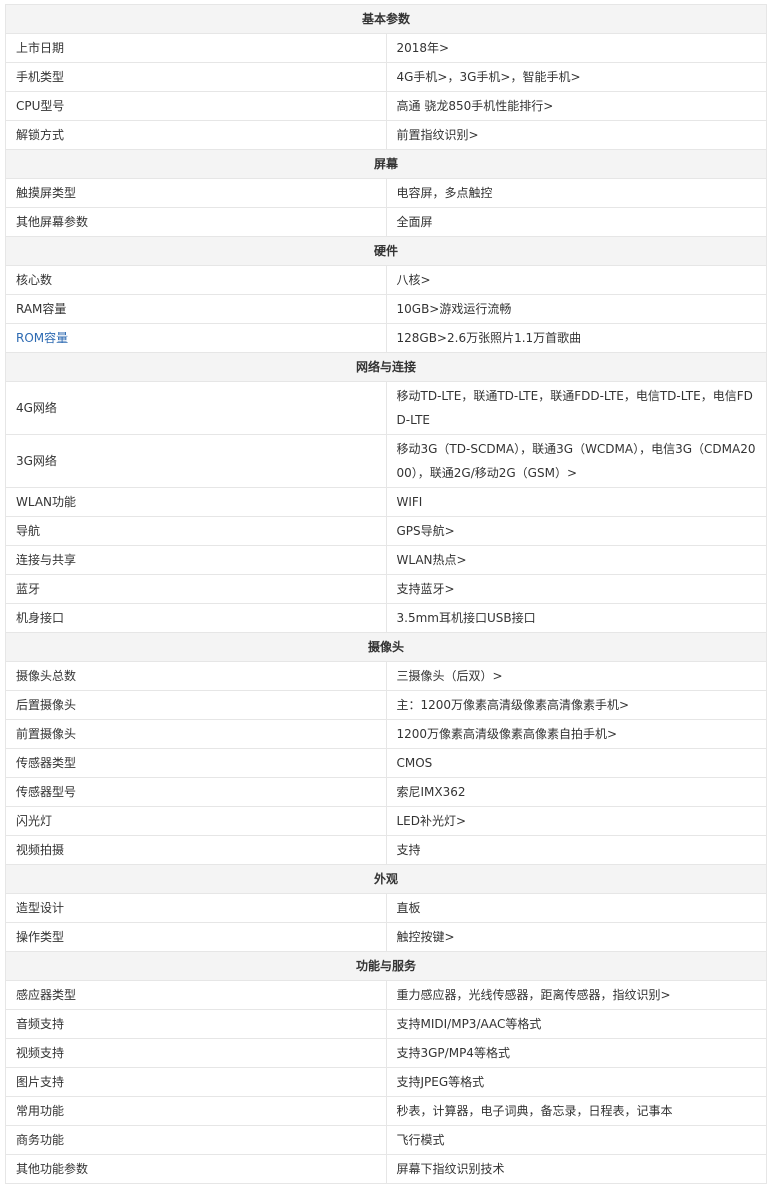  I want to click on spec-row: 蓝牙 支持蓝牙>, so click(386, 589).